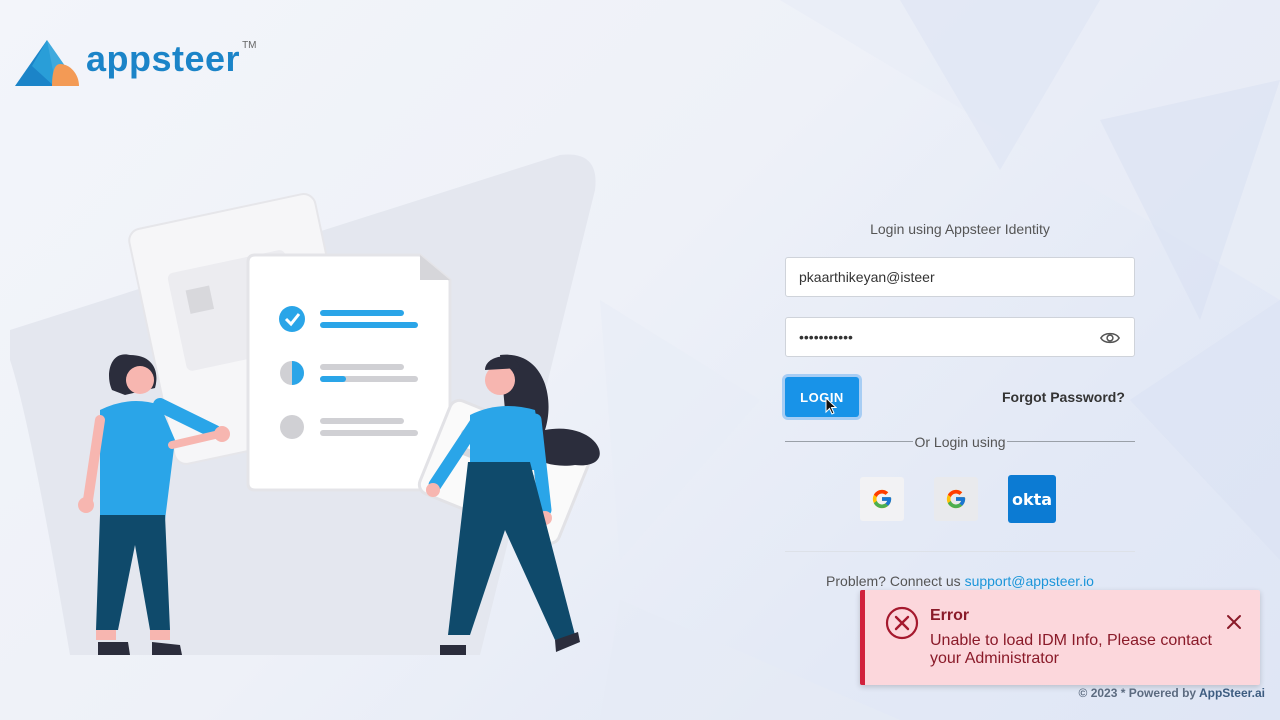  I want to click on support-email-link: support@appsteer.io, so click(1029, 581).